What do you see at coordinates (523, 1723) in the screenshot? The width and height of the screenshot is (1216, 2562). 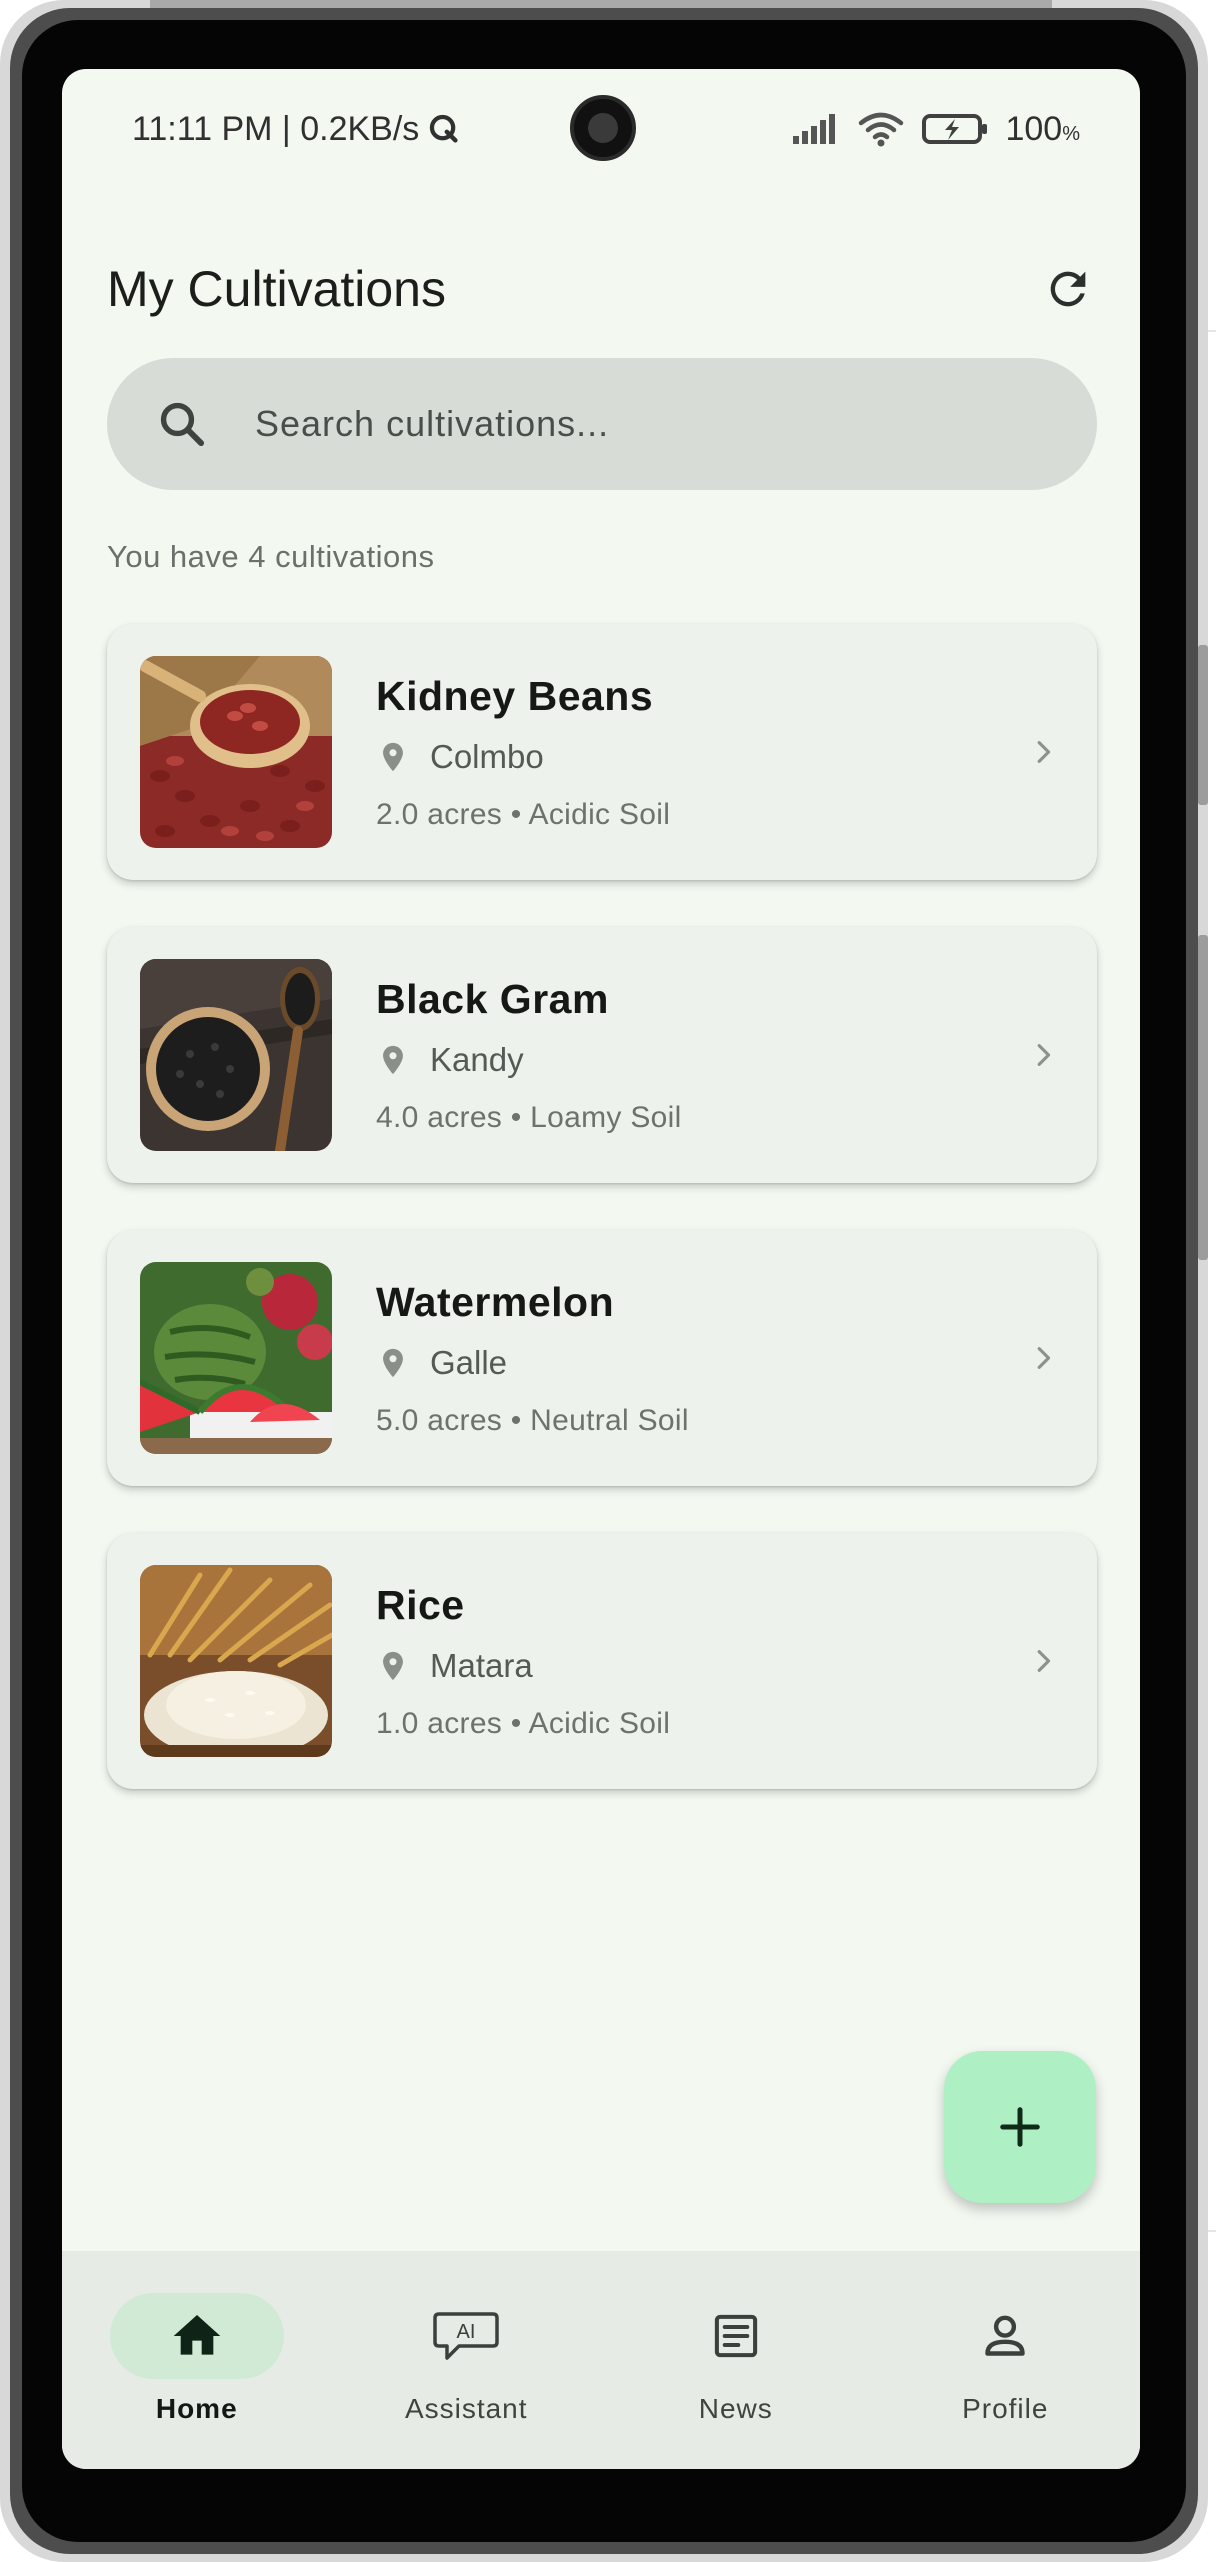 I see `cultivation-details: 1.0 acres • Acidic Soil` at bounding box center [523, 1723].